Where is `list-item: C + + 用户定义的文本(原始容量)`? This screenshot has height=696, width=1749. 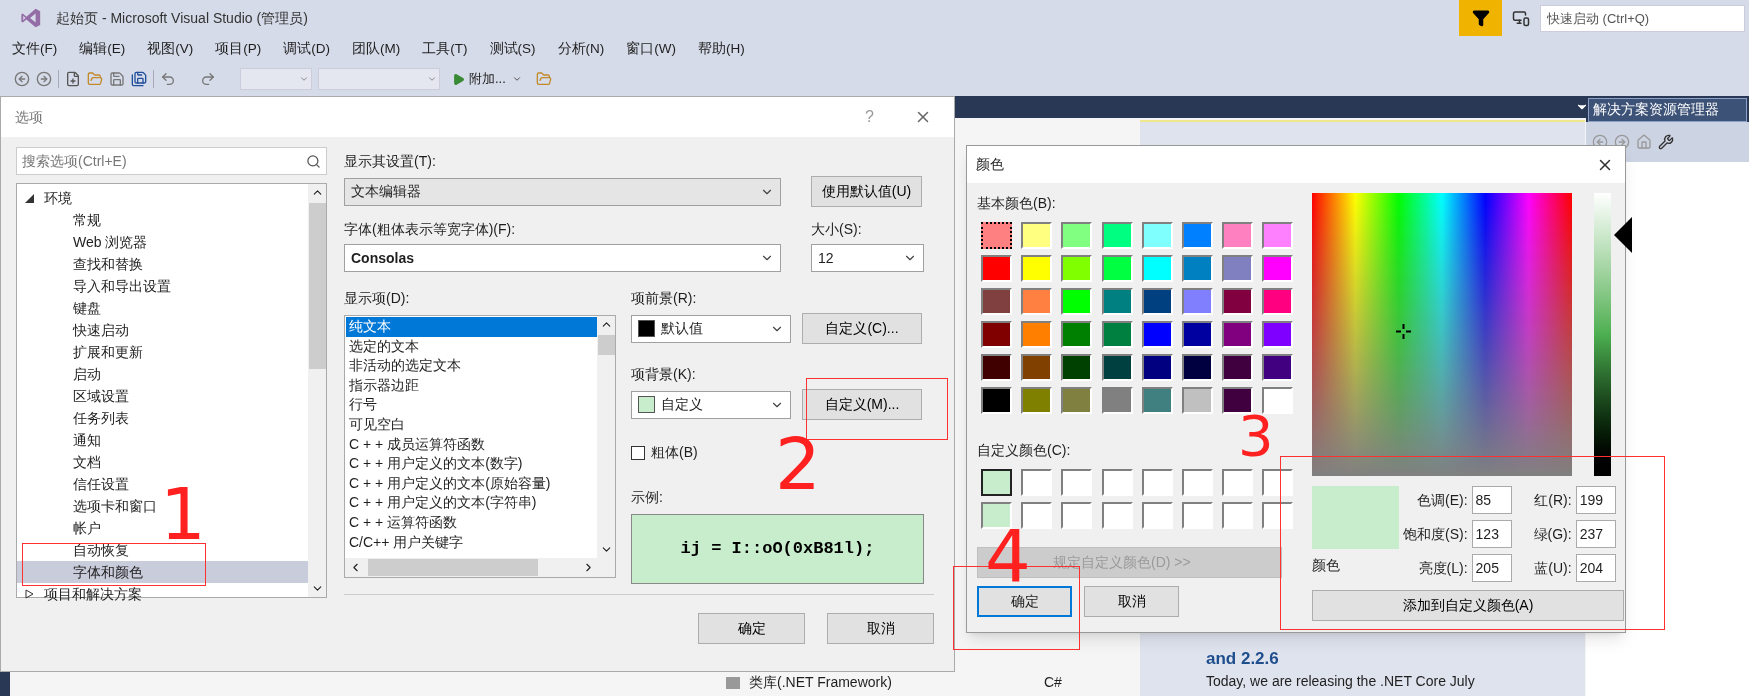
list-item: C + + 用户定义的文本(原始容量) is located at coordinates (471, 483).